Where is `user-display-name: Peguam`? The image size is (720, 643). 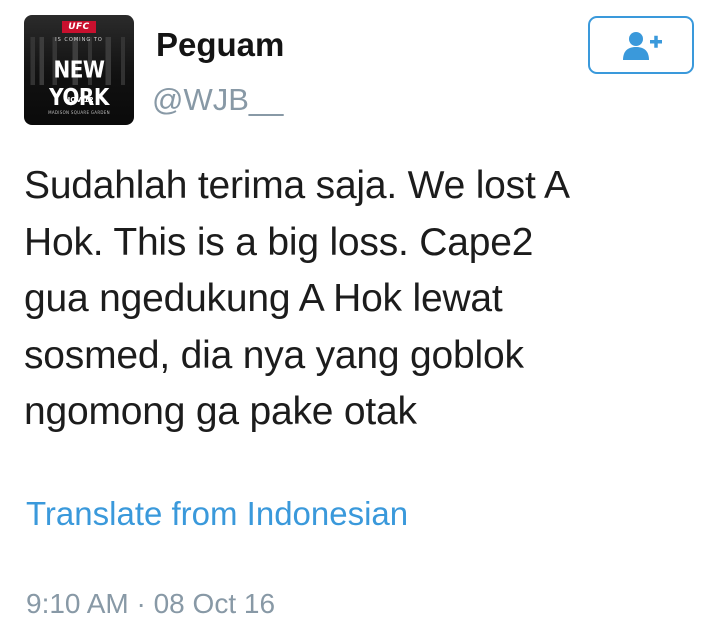 user-display-name: Peguam is located at coordinates (220, 45).